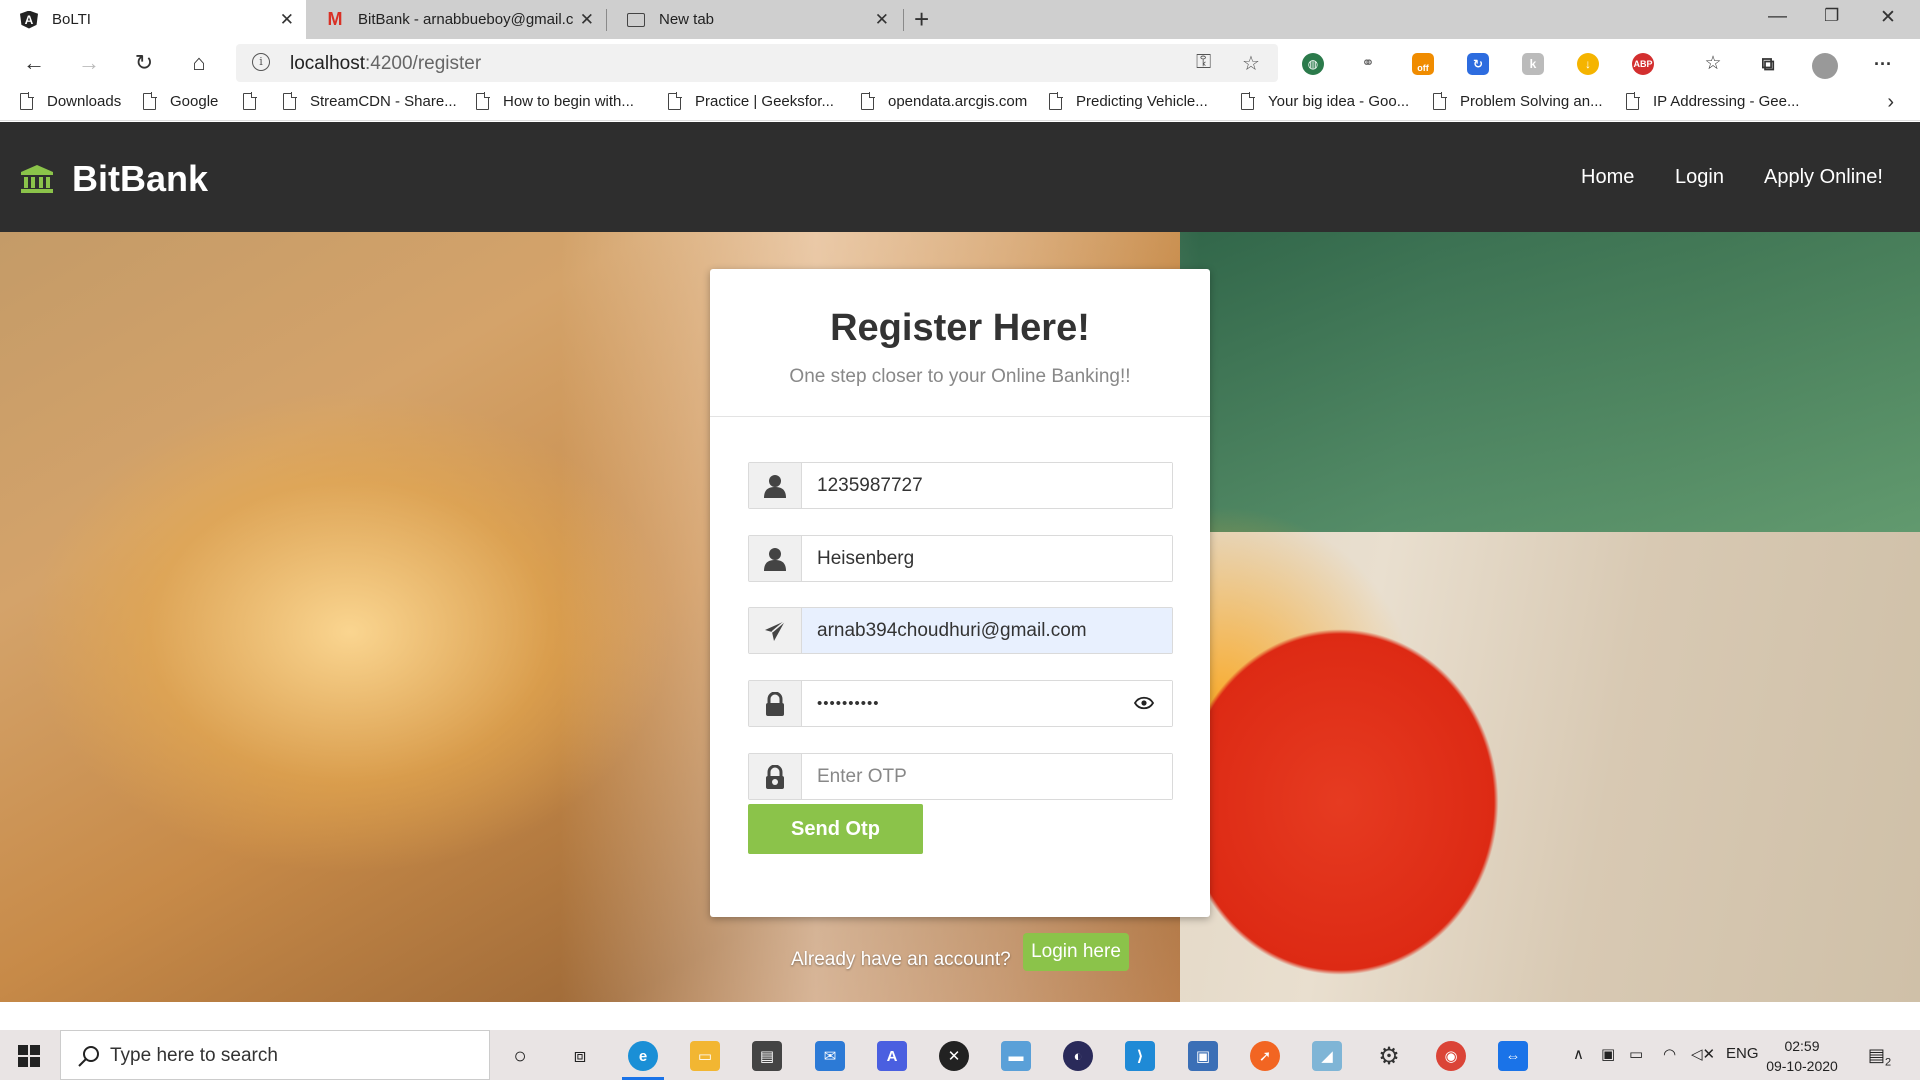  Describe the element at coordinates (1802, 1056) in the screenshot. I see `system-clock: 02:59 09-10-2020` at that location.